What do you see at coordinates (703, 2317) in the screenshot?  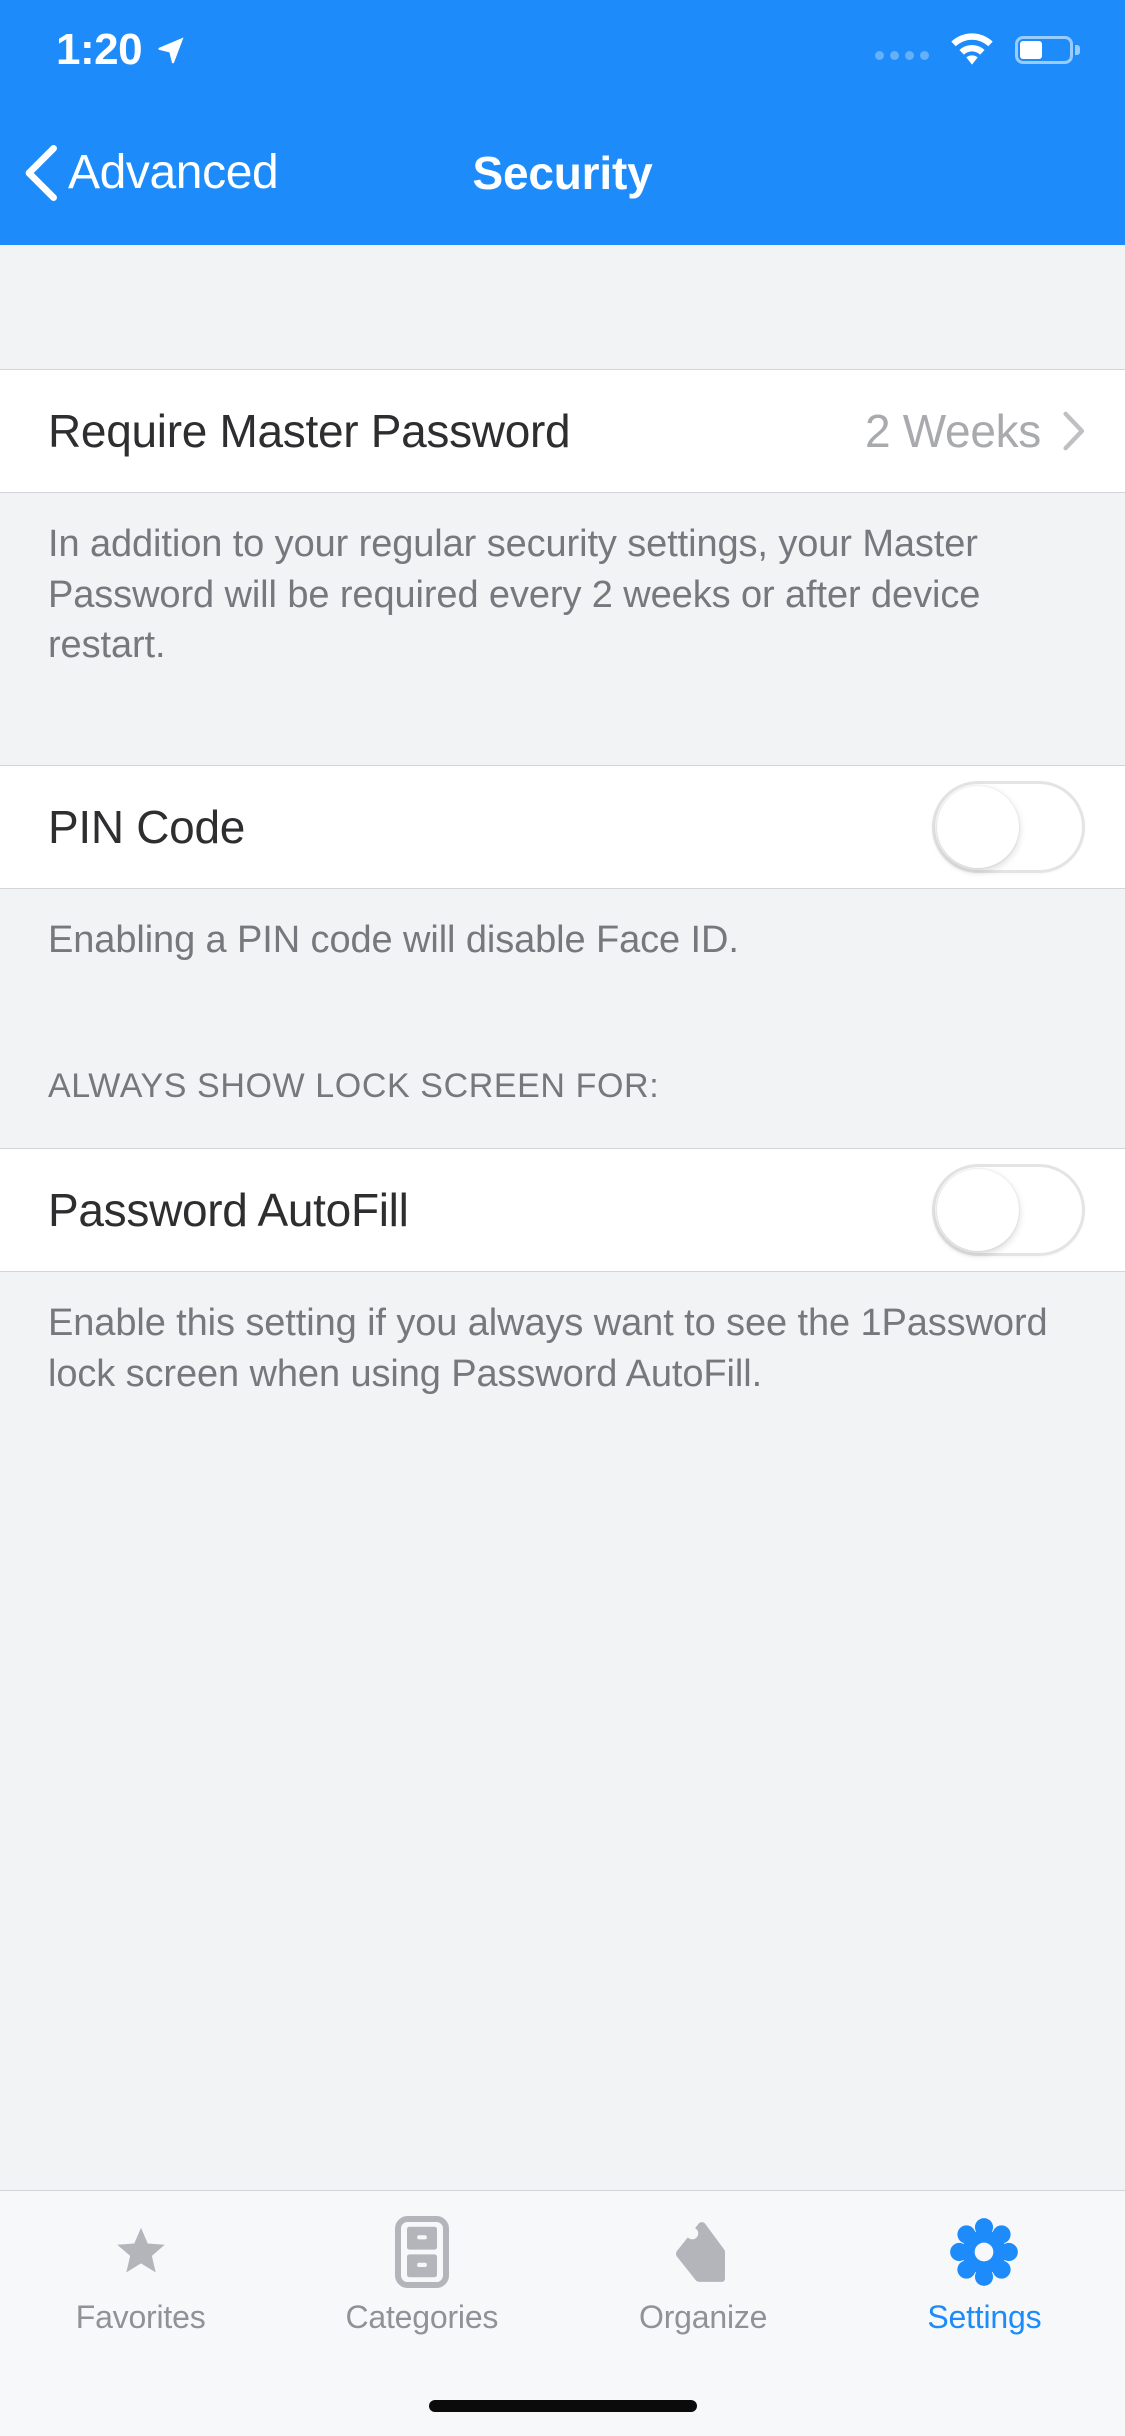 I see `tab-label: Organize` at bounding box center [703, 2317].